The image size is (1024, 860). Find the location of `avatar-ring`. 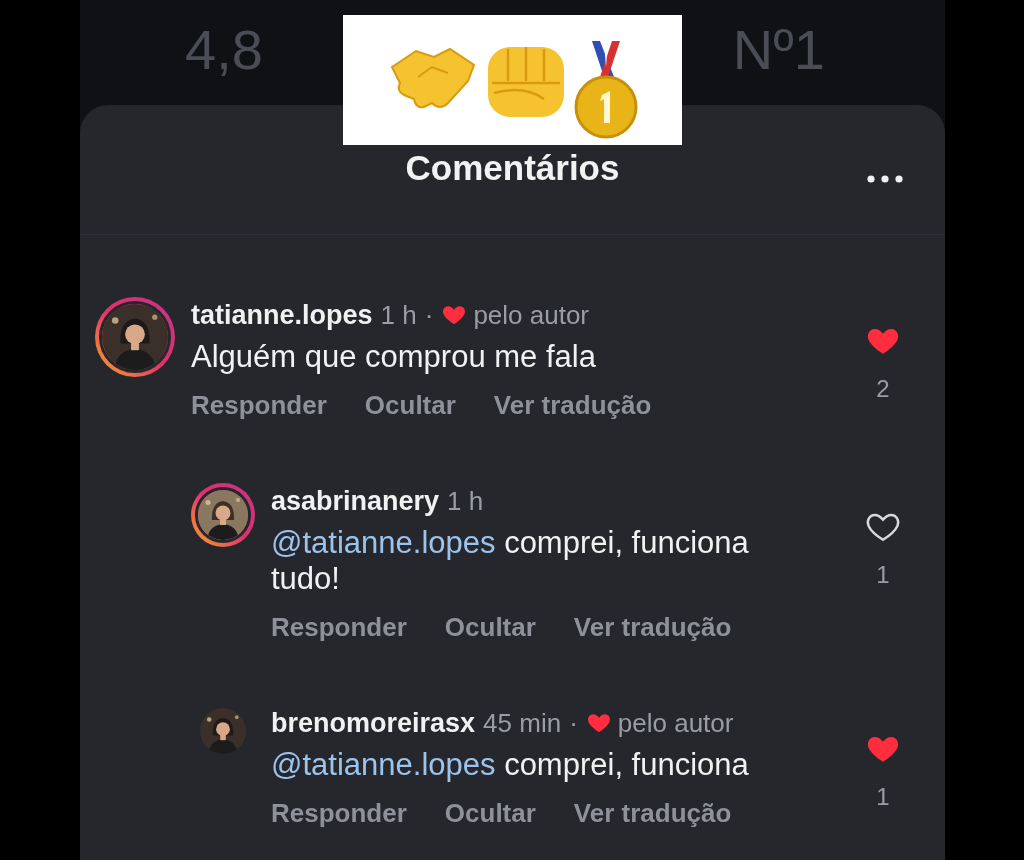

avatar-ring is located at coordinates (223, 731).